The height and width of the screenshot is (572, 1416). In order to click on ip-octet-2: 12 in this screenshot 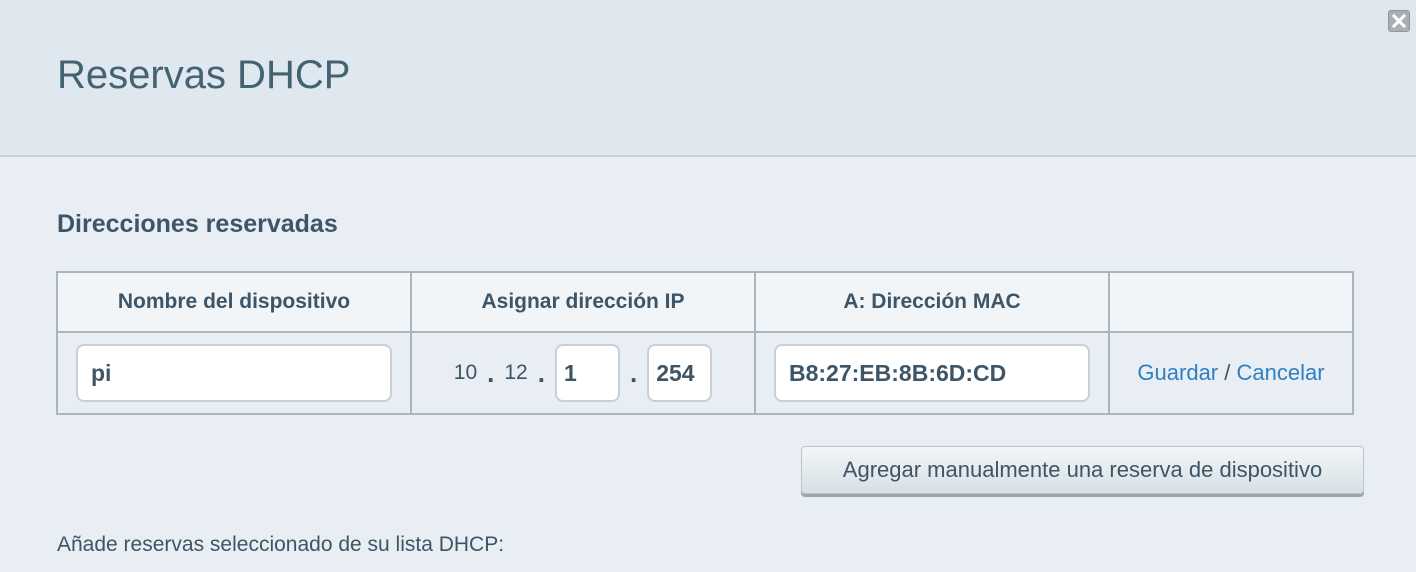, I will do `click(516, 372)`.